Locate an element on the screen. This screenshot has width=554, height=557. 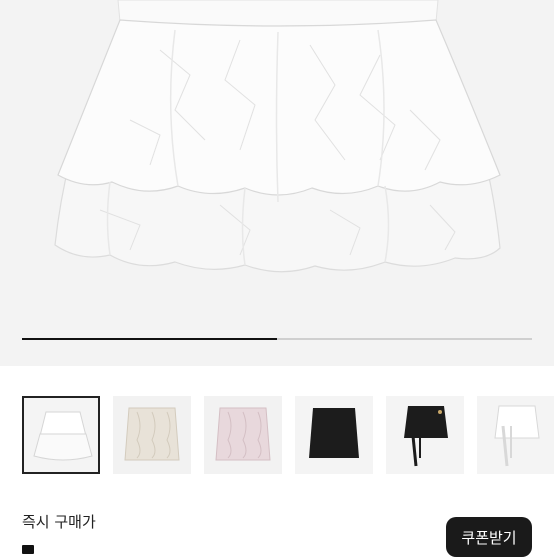
thumbnail-pink-knit-skirt is located at coordinates (243, 435).